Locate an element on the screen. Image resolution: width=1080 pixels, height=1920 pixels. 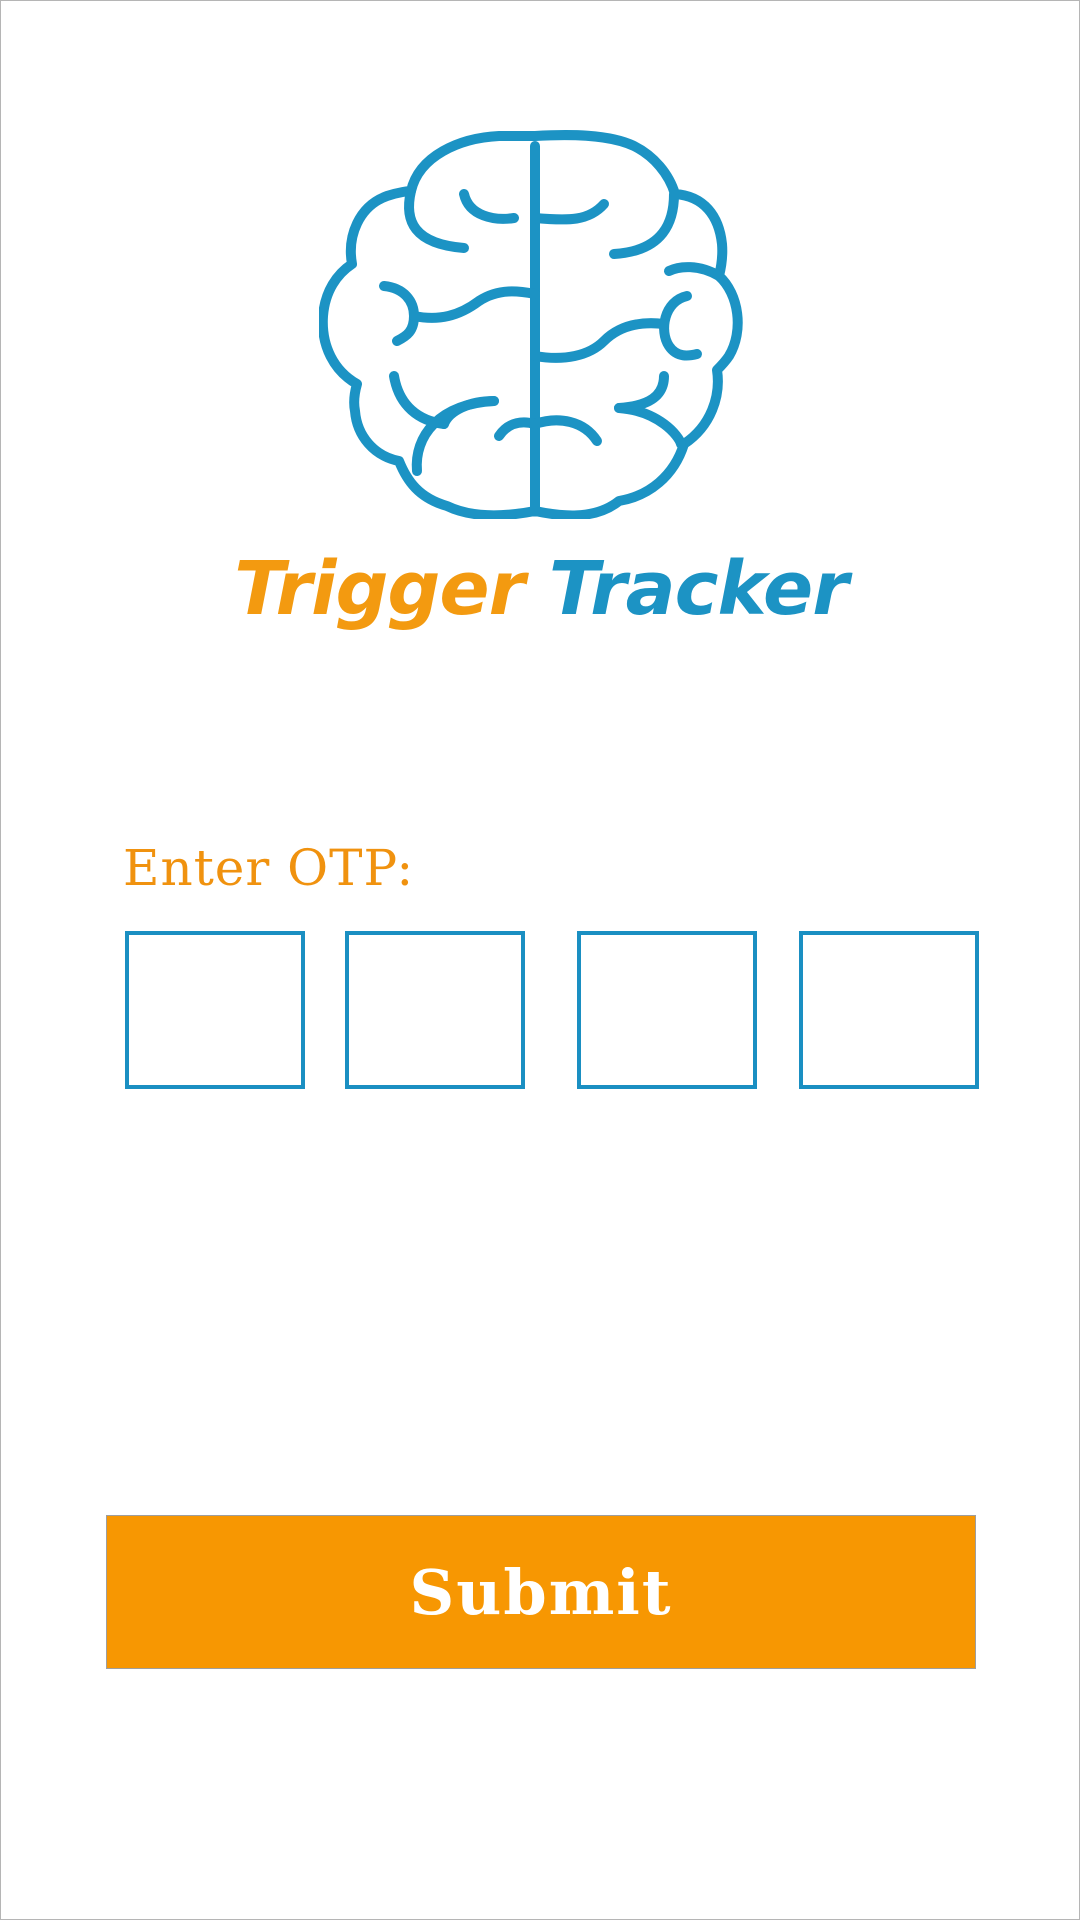
app-title: Trigger Tracker is located at coordinates (540, 589).